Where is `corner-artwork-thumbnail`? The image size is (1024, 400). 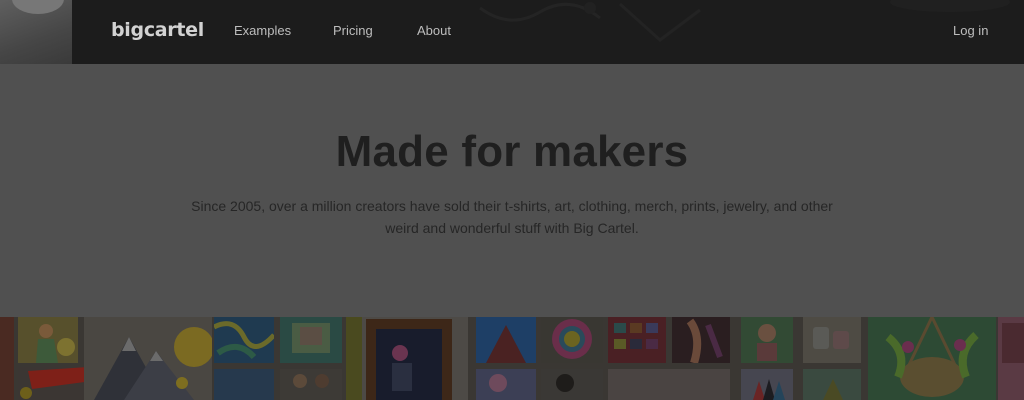 corner-artwork-thumbnail is located at coordinates (36, 32).